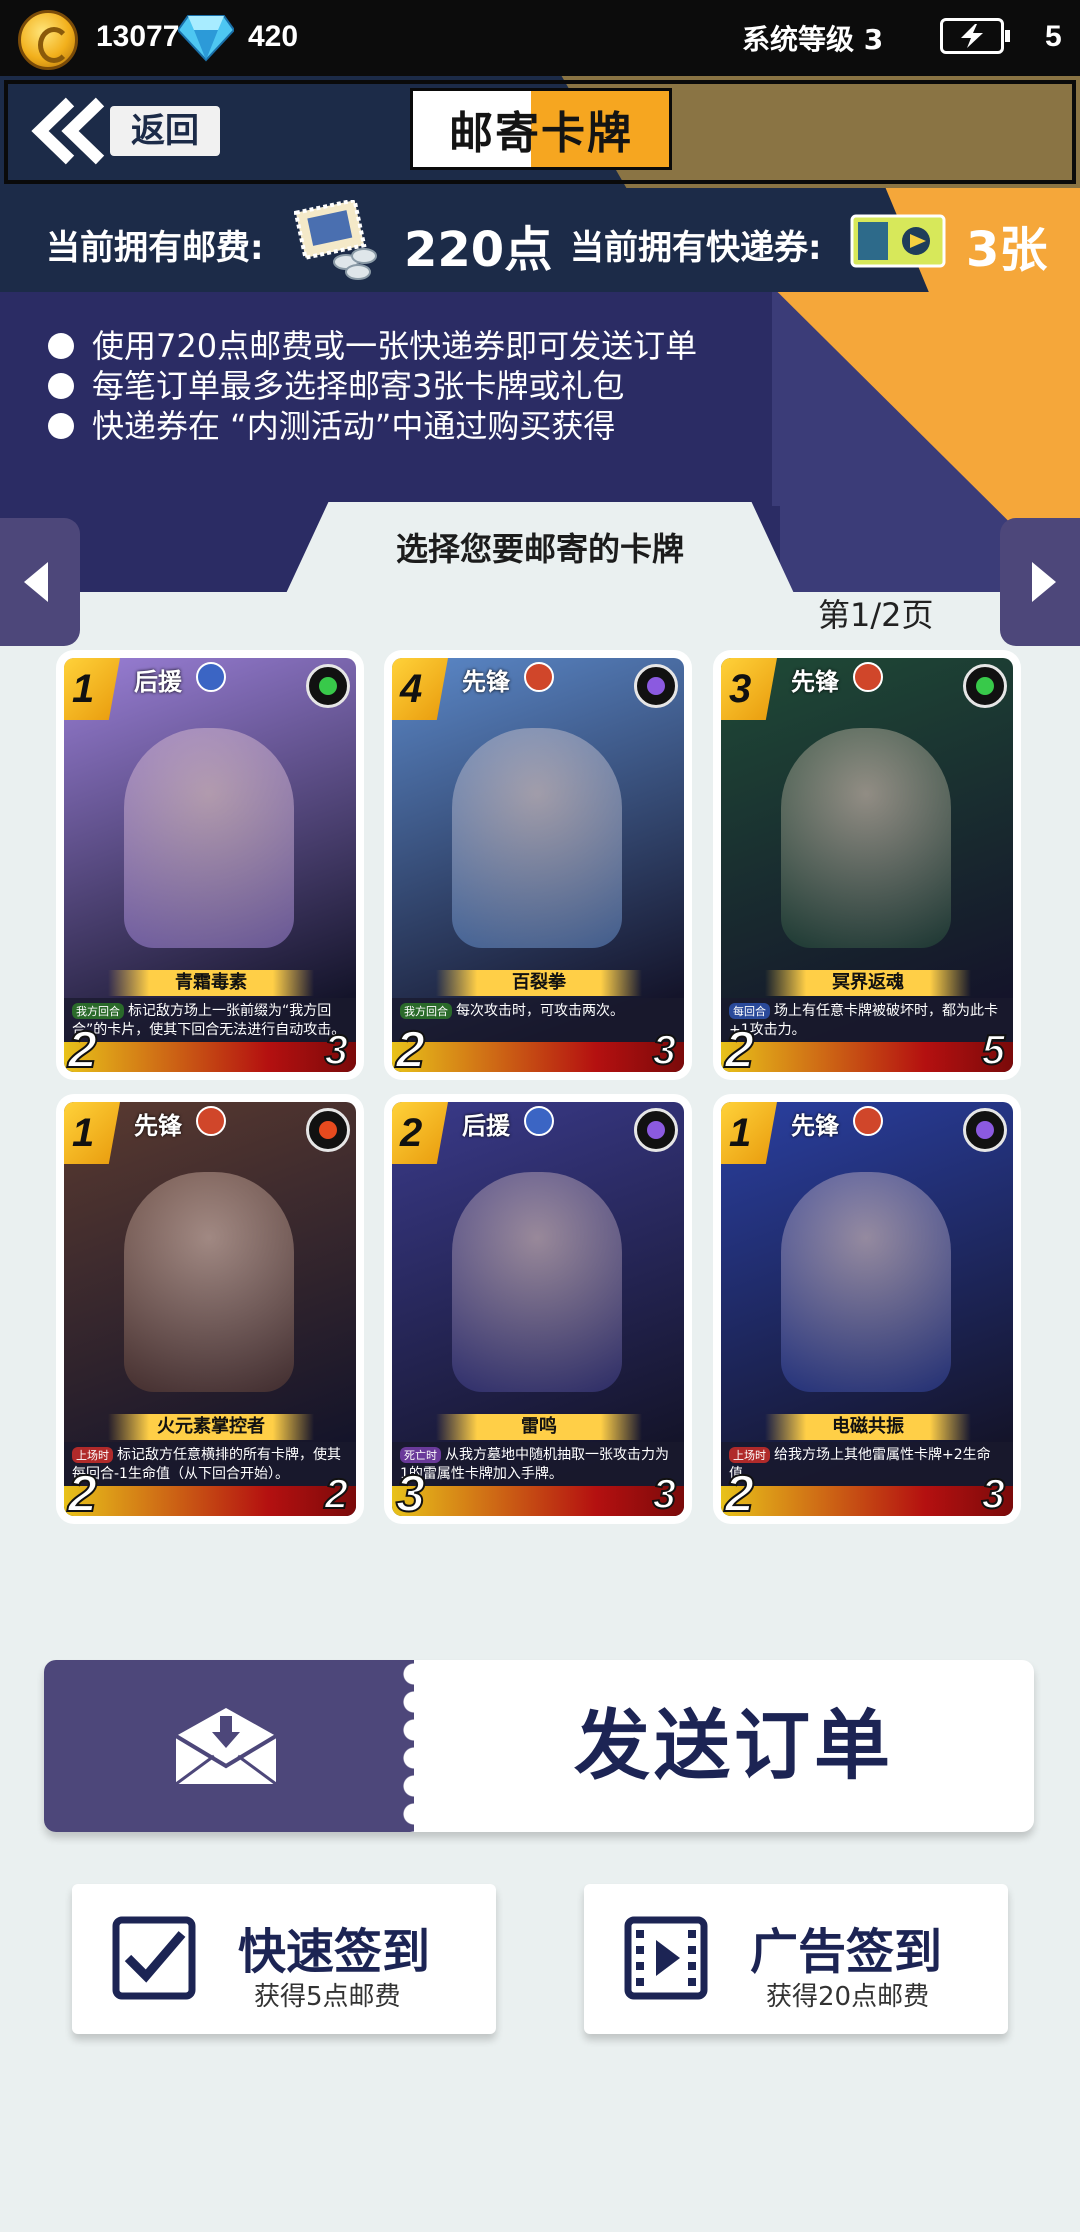 The image size is (1080, 2232). Describe the element at coordinates (210, 1464) in the screenshot. I see `card-description: 上场时 标记敌方任意横排的所有卡牌，使其每回合-1生命值（从下回合开始）。` at that location.